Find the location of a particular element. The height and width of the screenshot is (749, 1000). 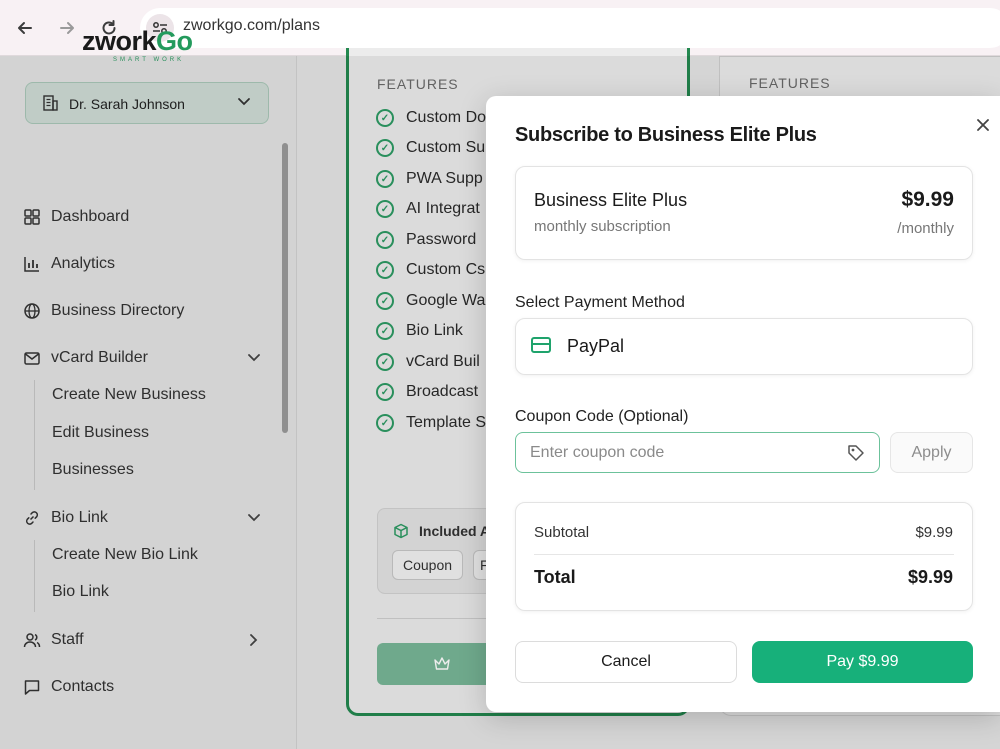

divider is located at coordinates (744, 554).